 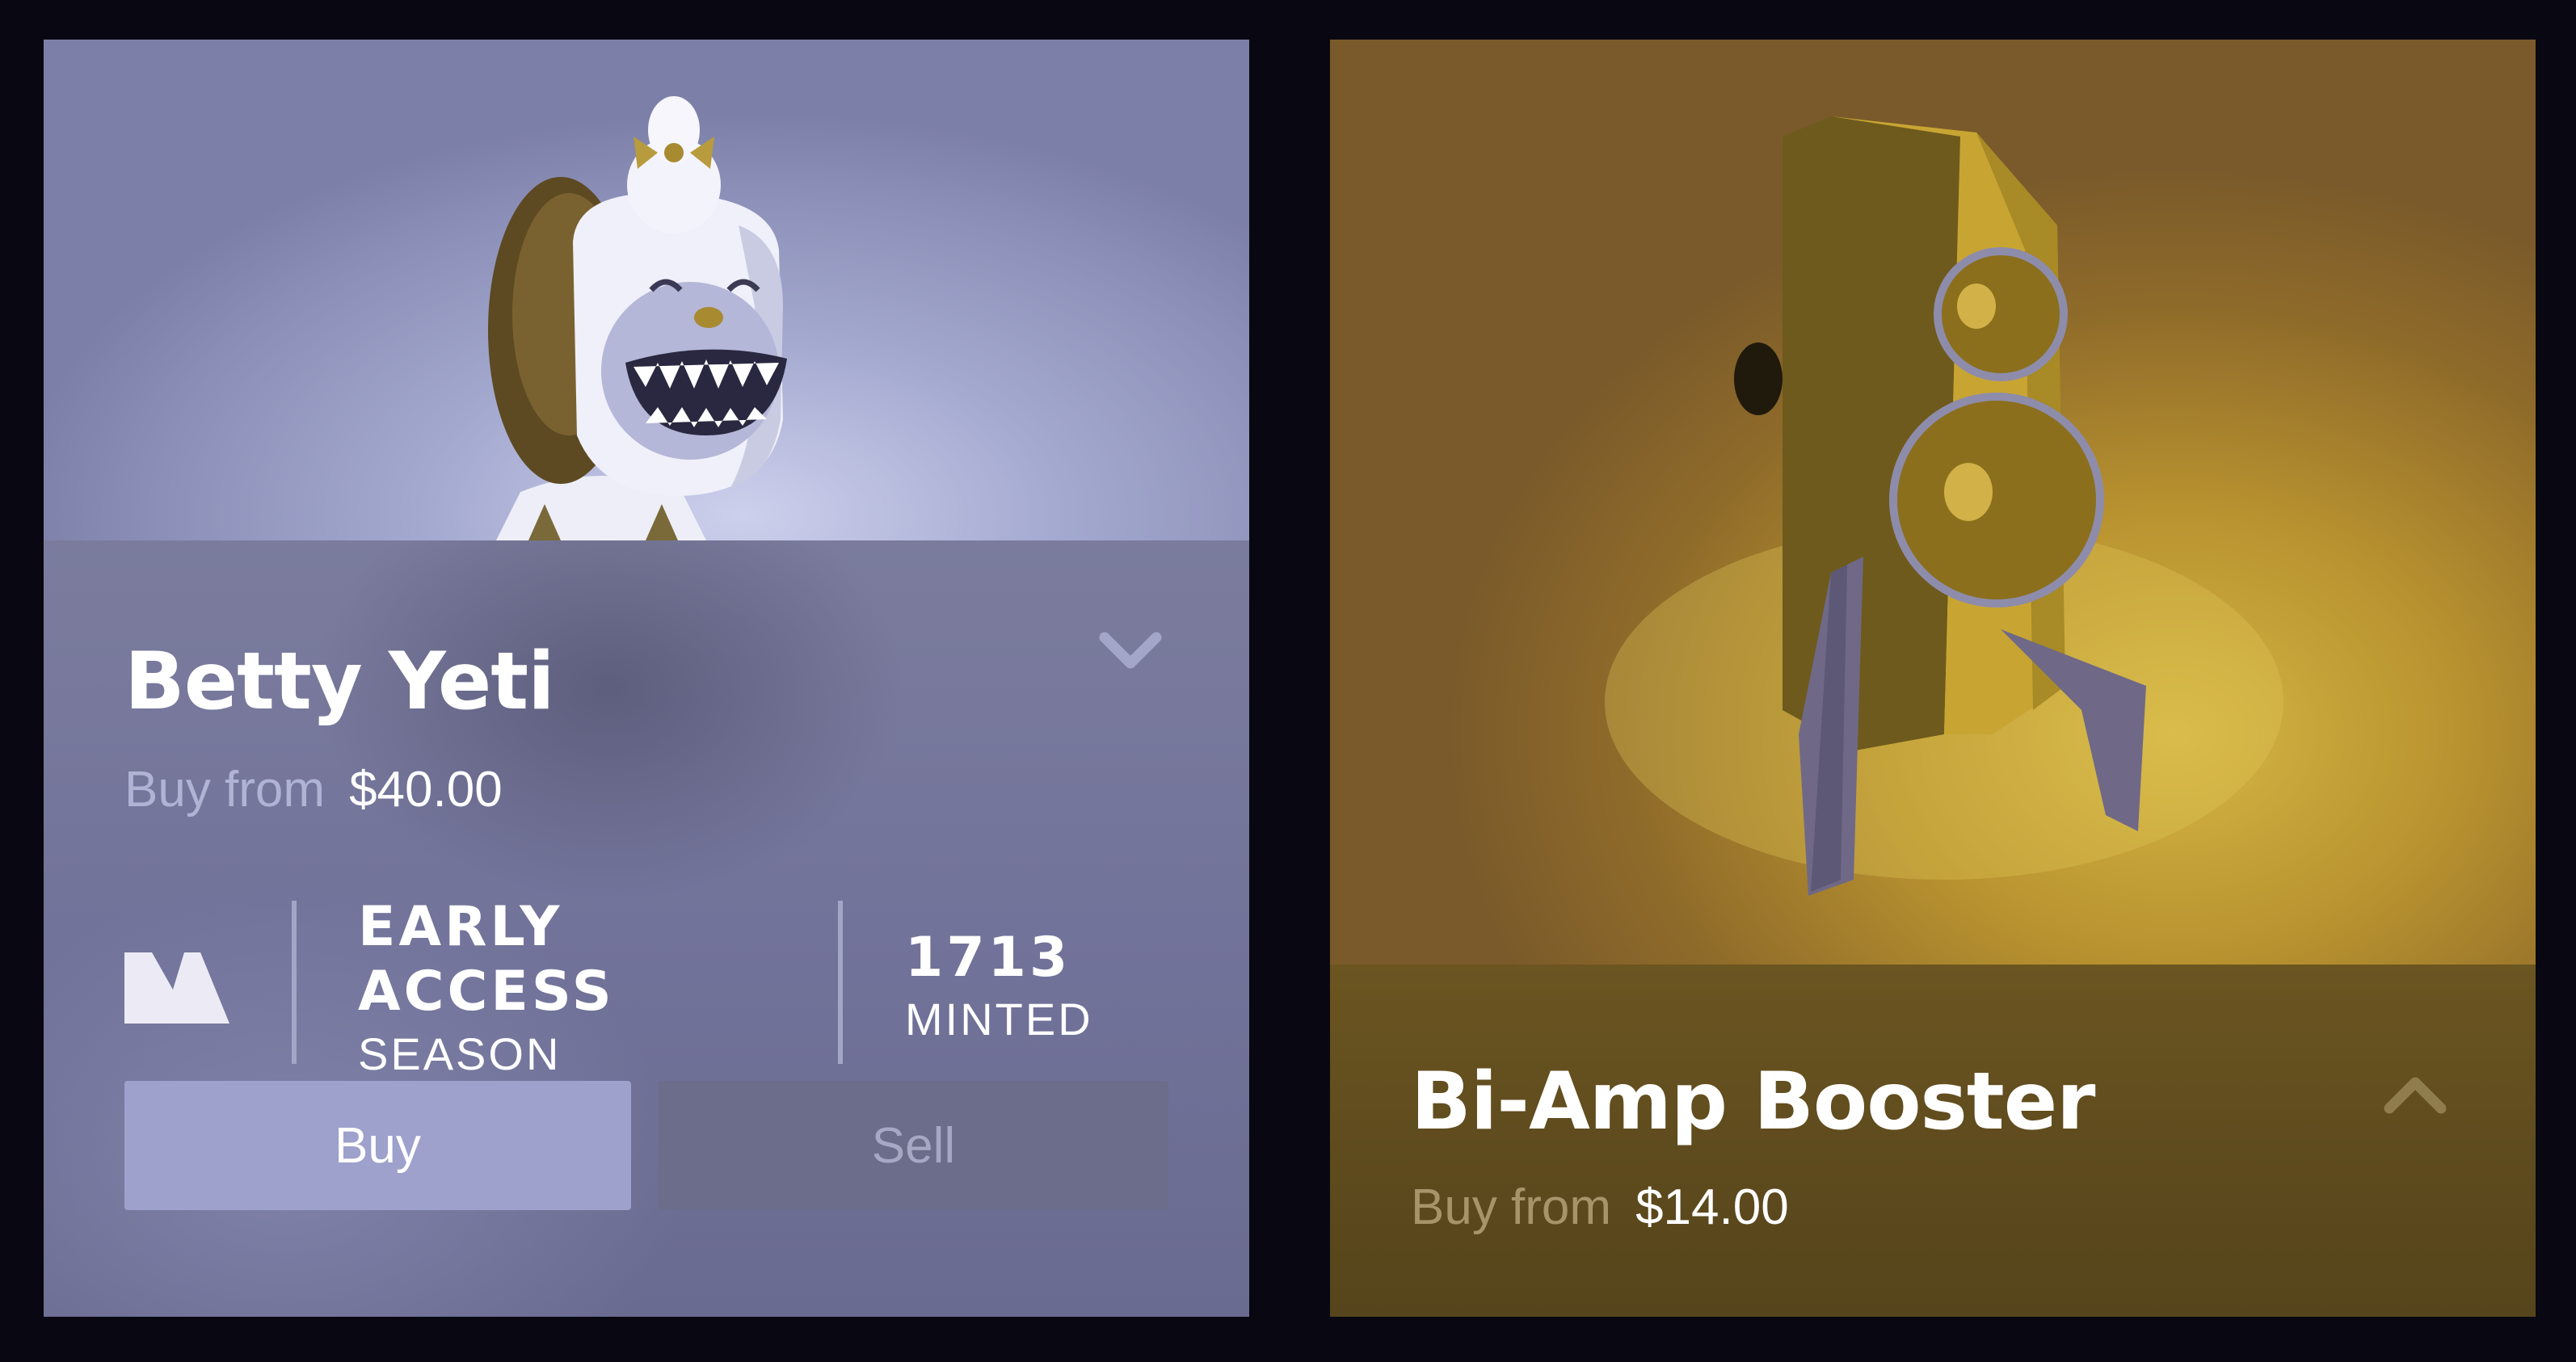 I want to click on chevron-down-icon, so click(x=1130, y=650).